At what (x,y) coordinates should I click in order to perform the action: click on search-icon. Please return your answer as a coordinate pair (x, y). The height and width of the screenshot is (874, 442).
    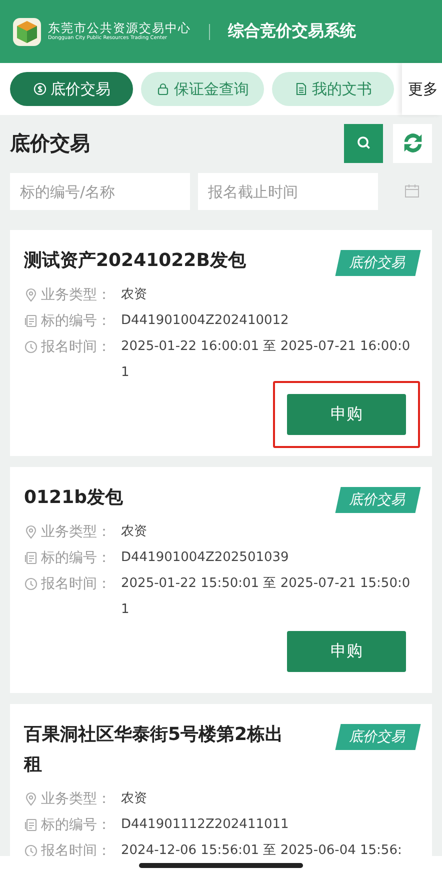
    Looking at the image, I should click on (364, 143).